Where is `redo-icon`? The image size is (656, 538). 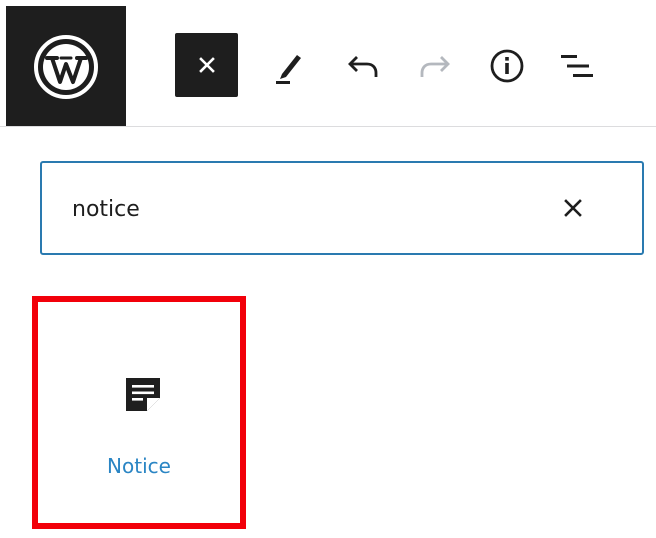
redo-icon is located at coordinates (435, 66).